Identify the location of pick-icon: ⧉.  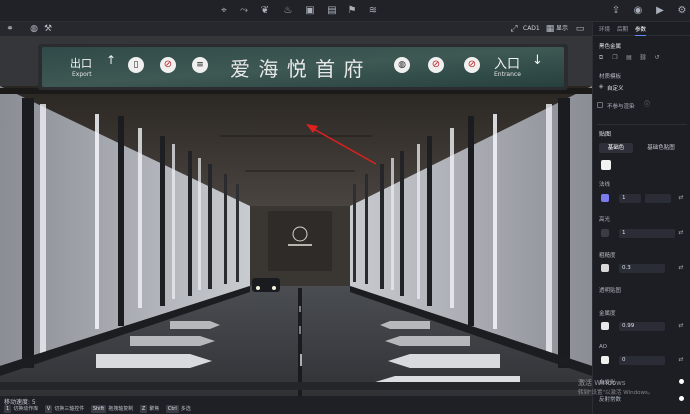
(601, 58).